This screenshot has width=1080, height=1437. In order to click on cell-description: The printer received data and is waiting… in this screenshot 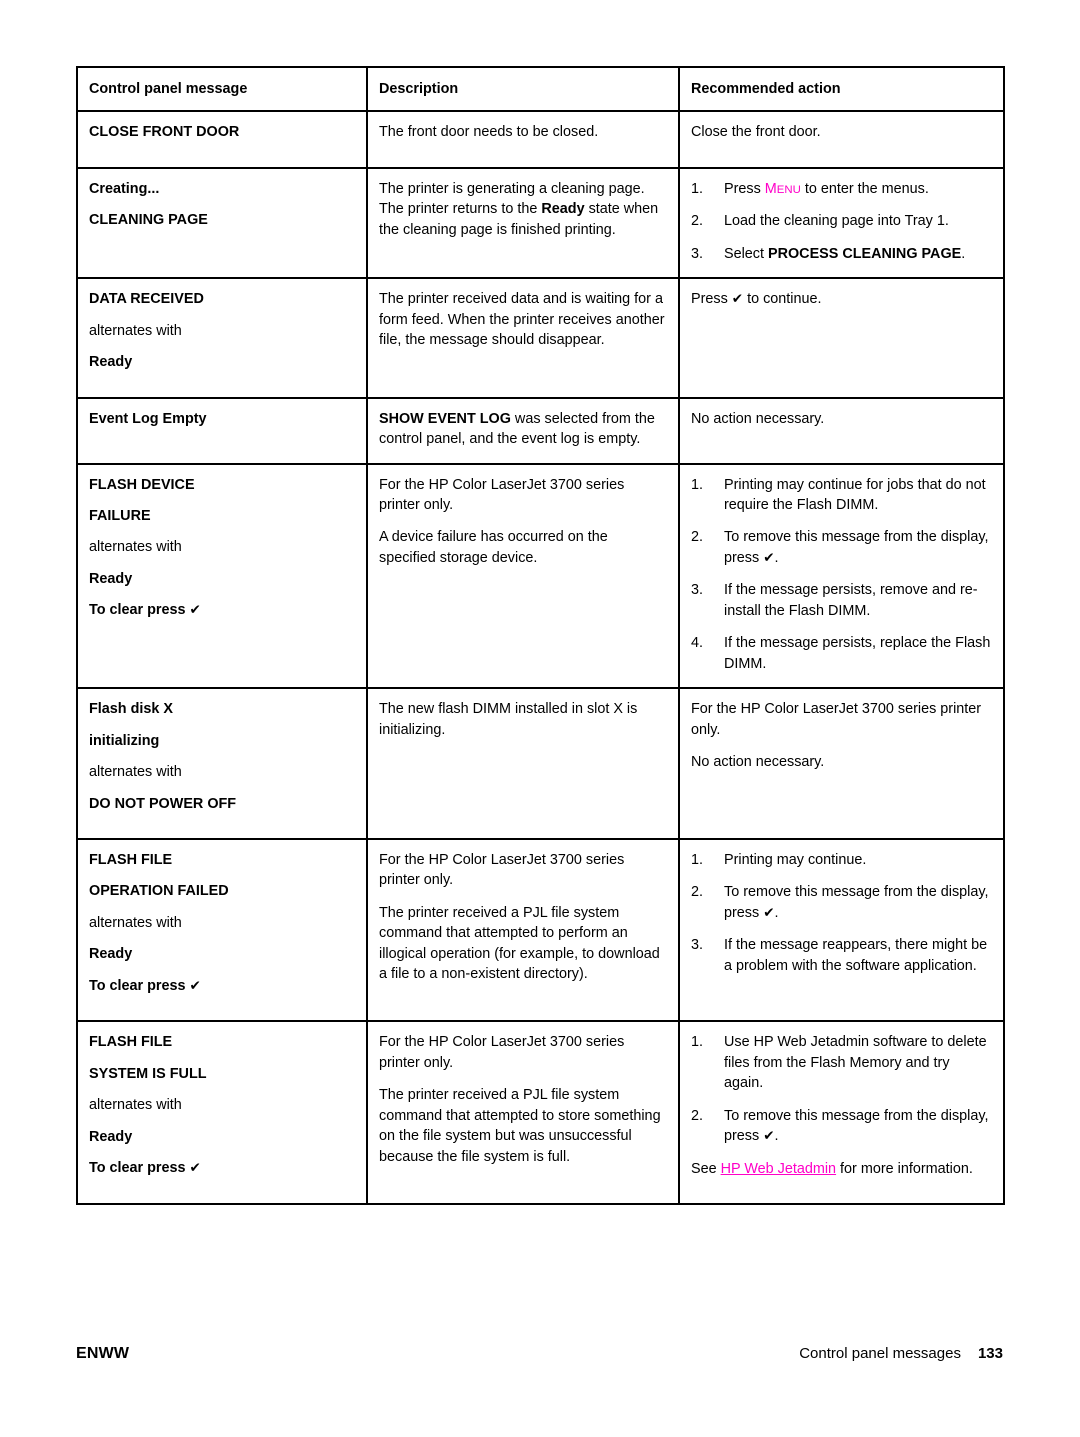, I will do `click(523, 338)`.